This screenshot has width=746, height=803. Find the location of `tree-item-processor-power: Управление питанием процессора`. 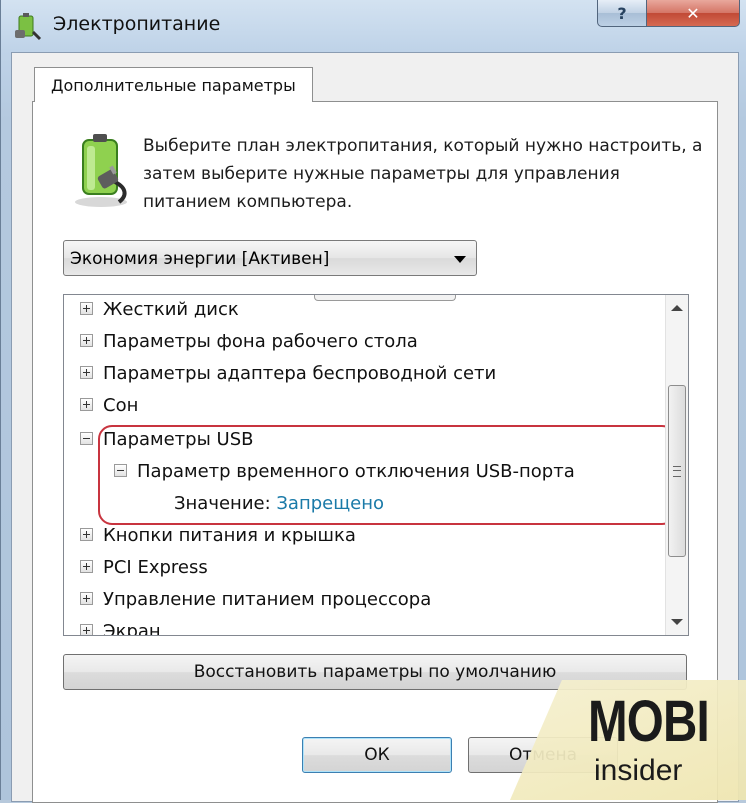

tree-item-processor-power: Управление питанием процессора is located at coordinates (255, 600).